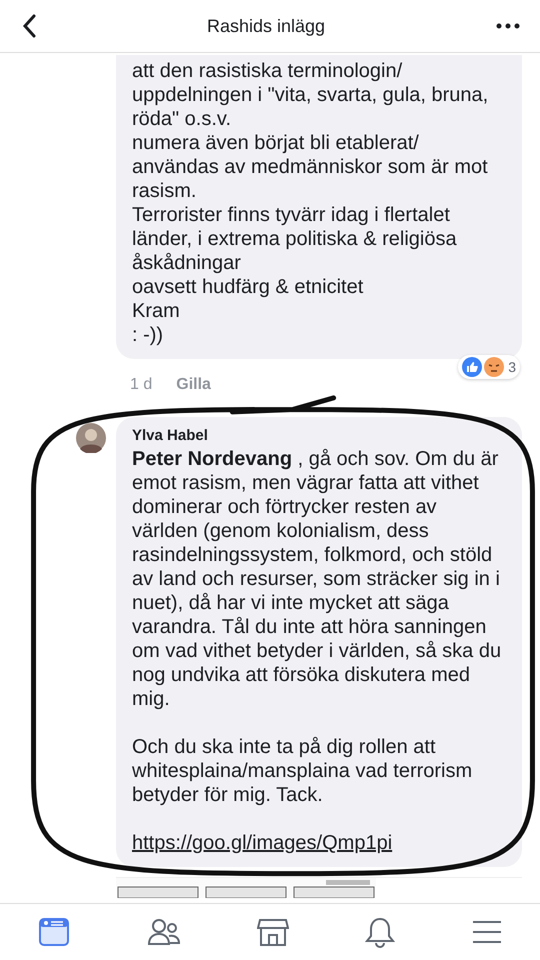 This screenshot has height=960, width=540. I want to click on comment-text: Och du ska inte ta på dig rollen att whitesplaina/mansplaina vad terrorism betyder för mig. Tack., so click(303, 771).